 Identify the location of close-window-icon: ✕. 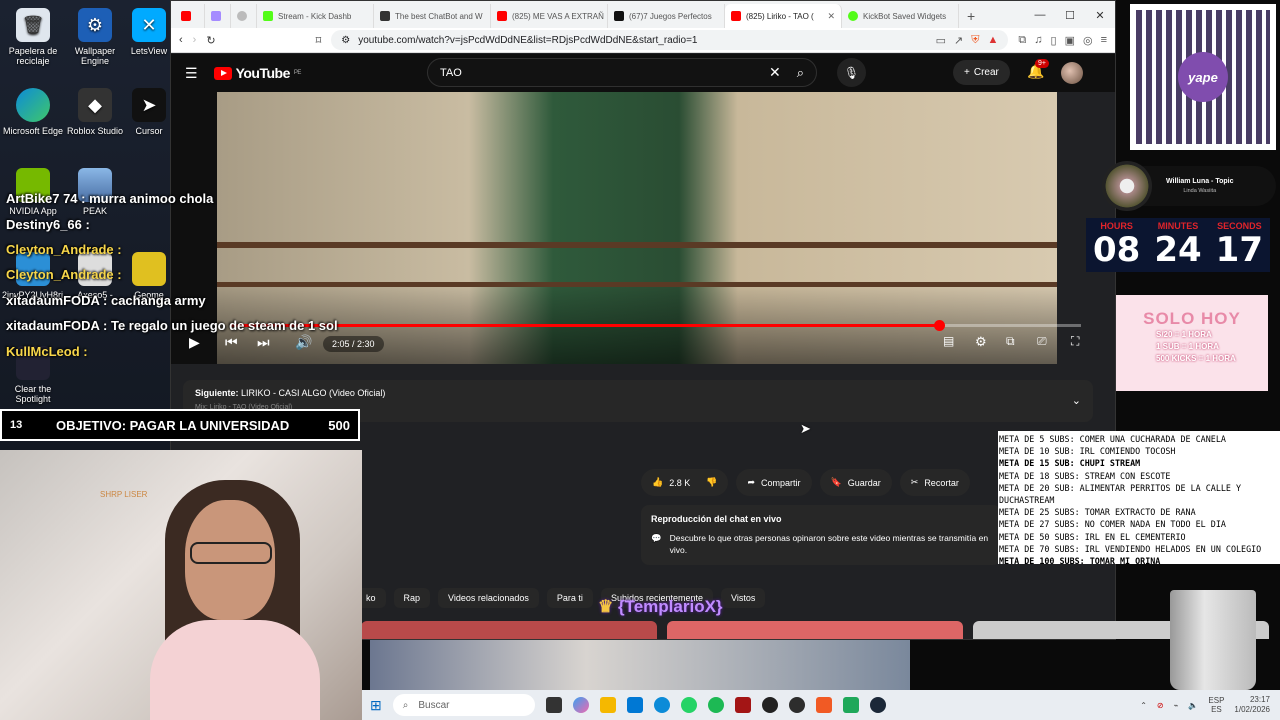
(1100, 18).